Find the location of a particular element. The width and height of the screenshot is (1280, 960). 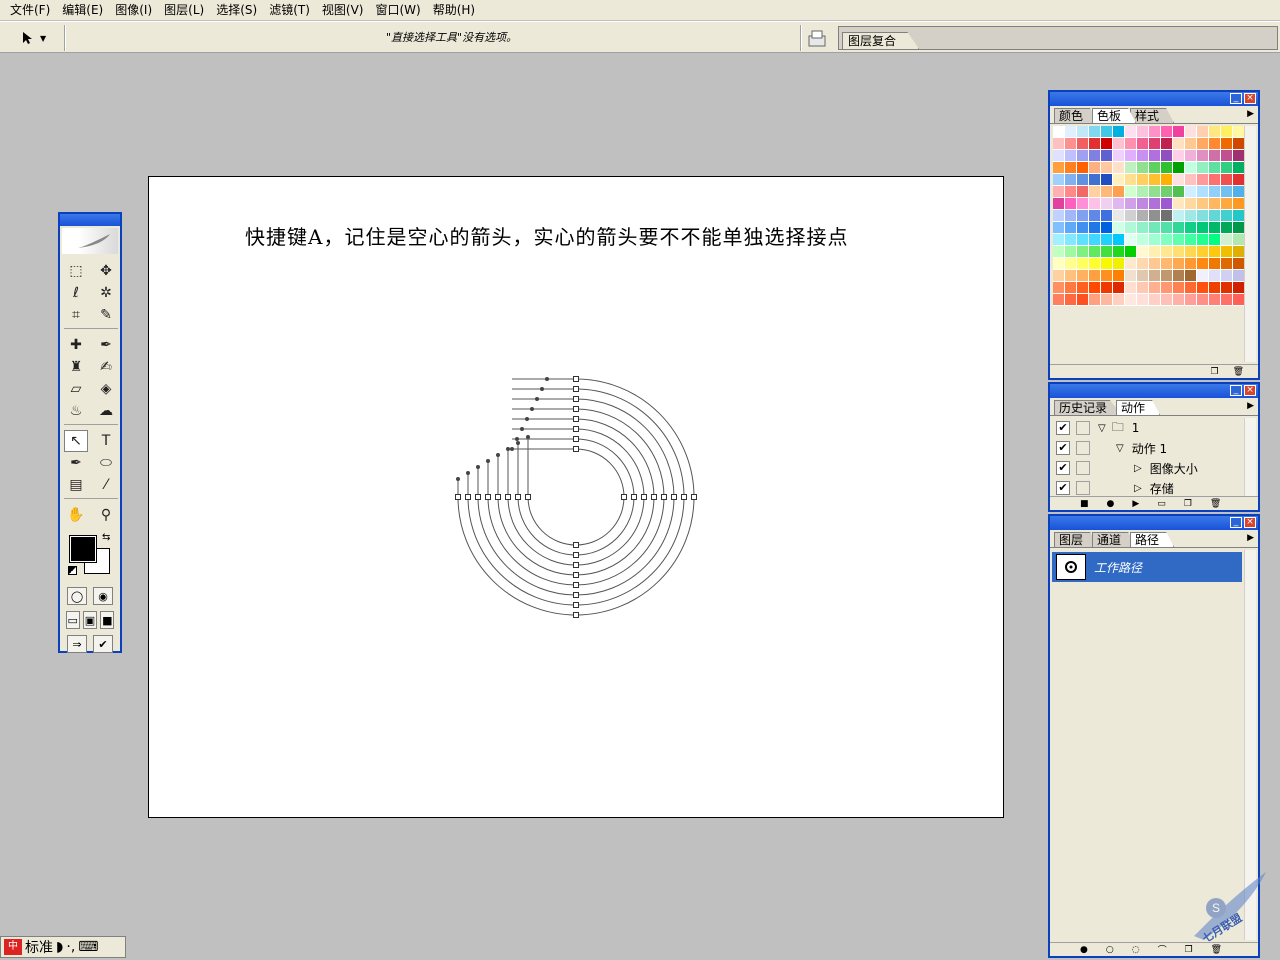

magic-wand-icon: ✲ is located at coordinates (106, 293).